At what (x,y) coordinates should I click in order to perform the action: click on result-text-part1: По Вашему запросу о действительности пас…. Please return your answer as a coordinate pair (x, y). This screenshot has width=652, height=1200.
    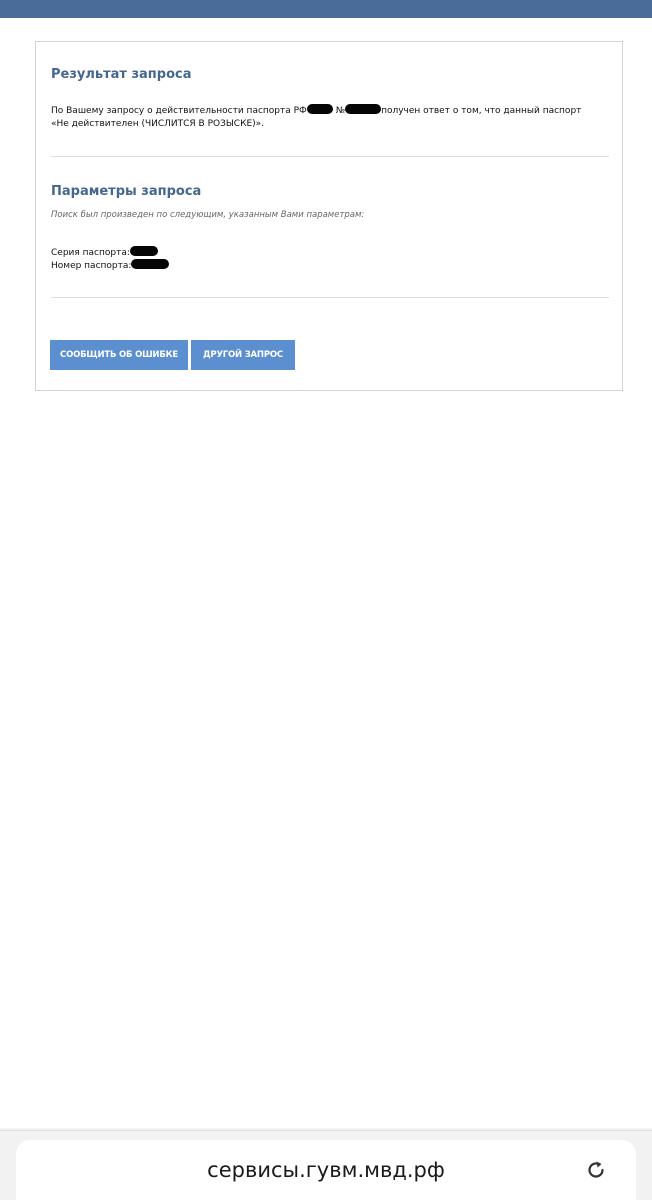
    Looking at the image, I should click on (179, 111).